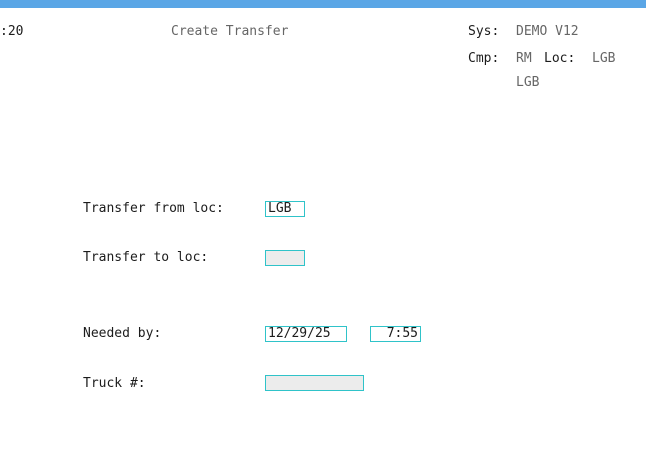 The width and height of the screenshot is (646, 450). What do you see at coordinates (323, 4) in the screenshot?
I see `top-accent-bar` at bounding box center [323, 4].